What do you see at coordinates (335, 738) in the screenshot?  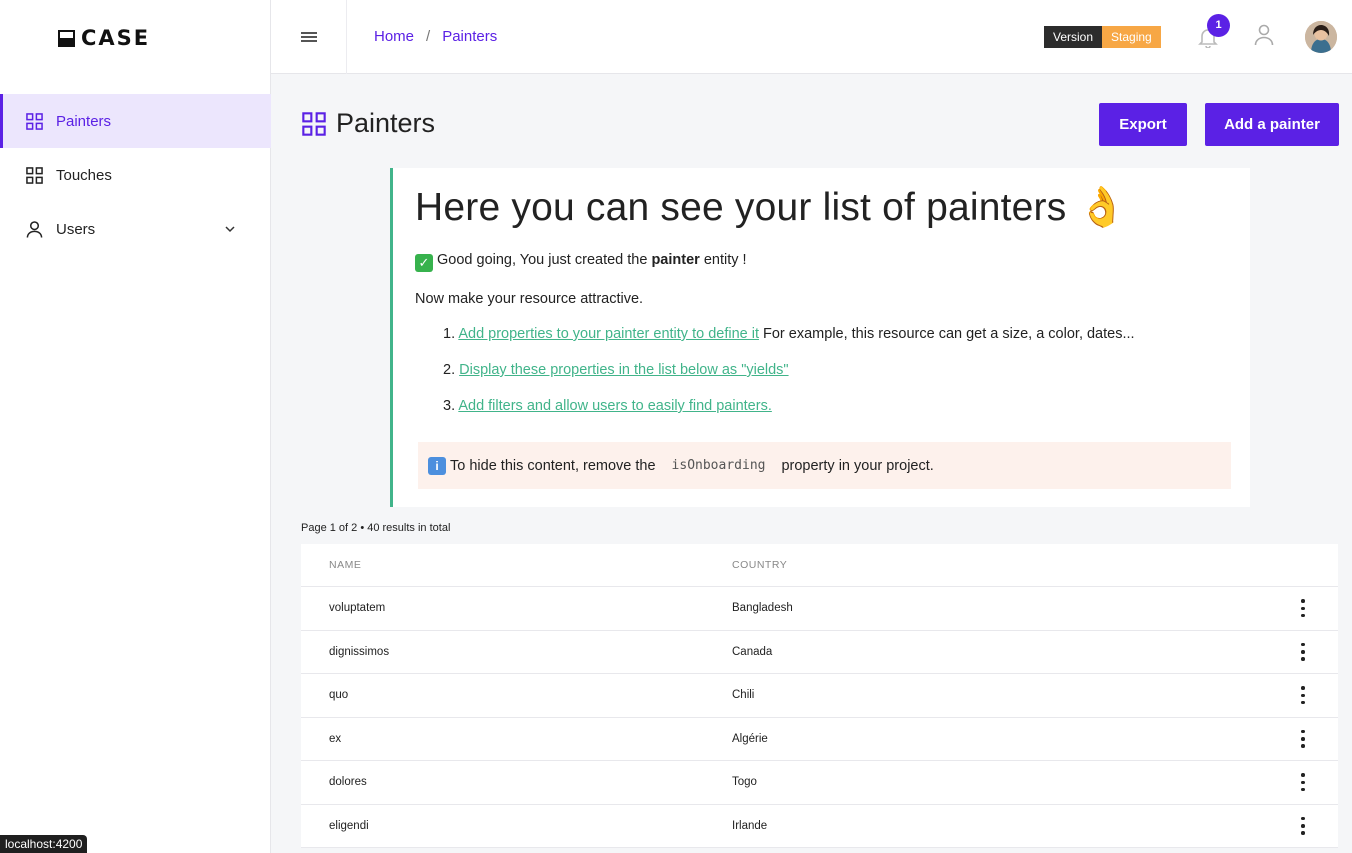 I see `cell-name: ex` at bounding box center [335, 738].